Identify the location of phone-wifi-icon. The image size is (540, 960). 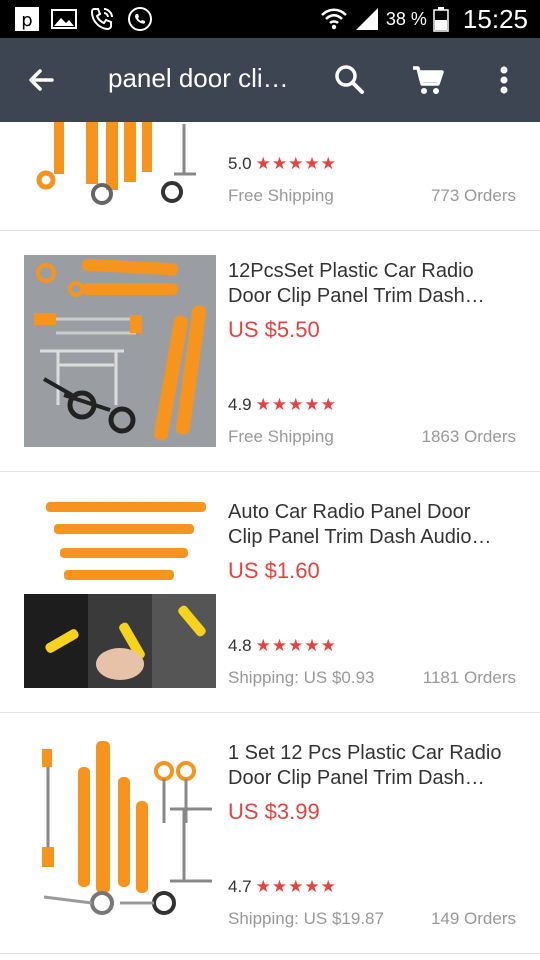
(101, 19).